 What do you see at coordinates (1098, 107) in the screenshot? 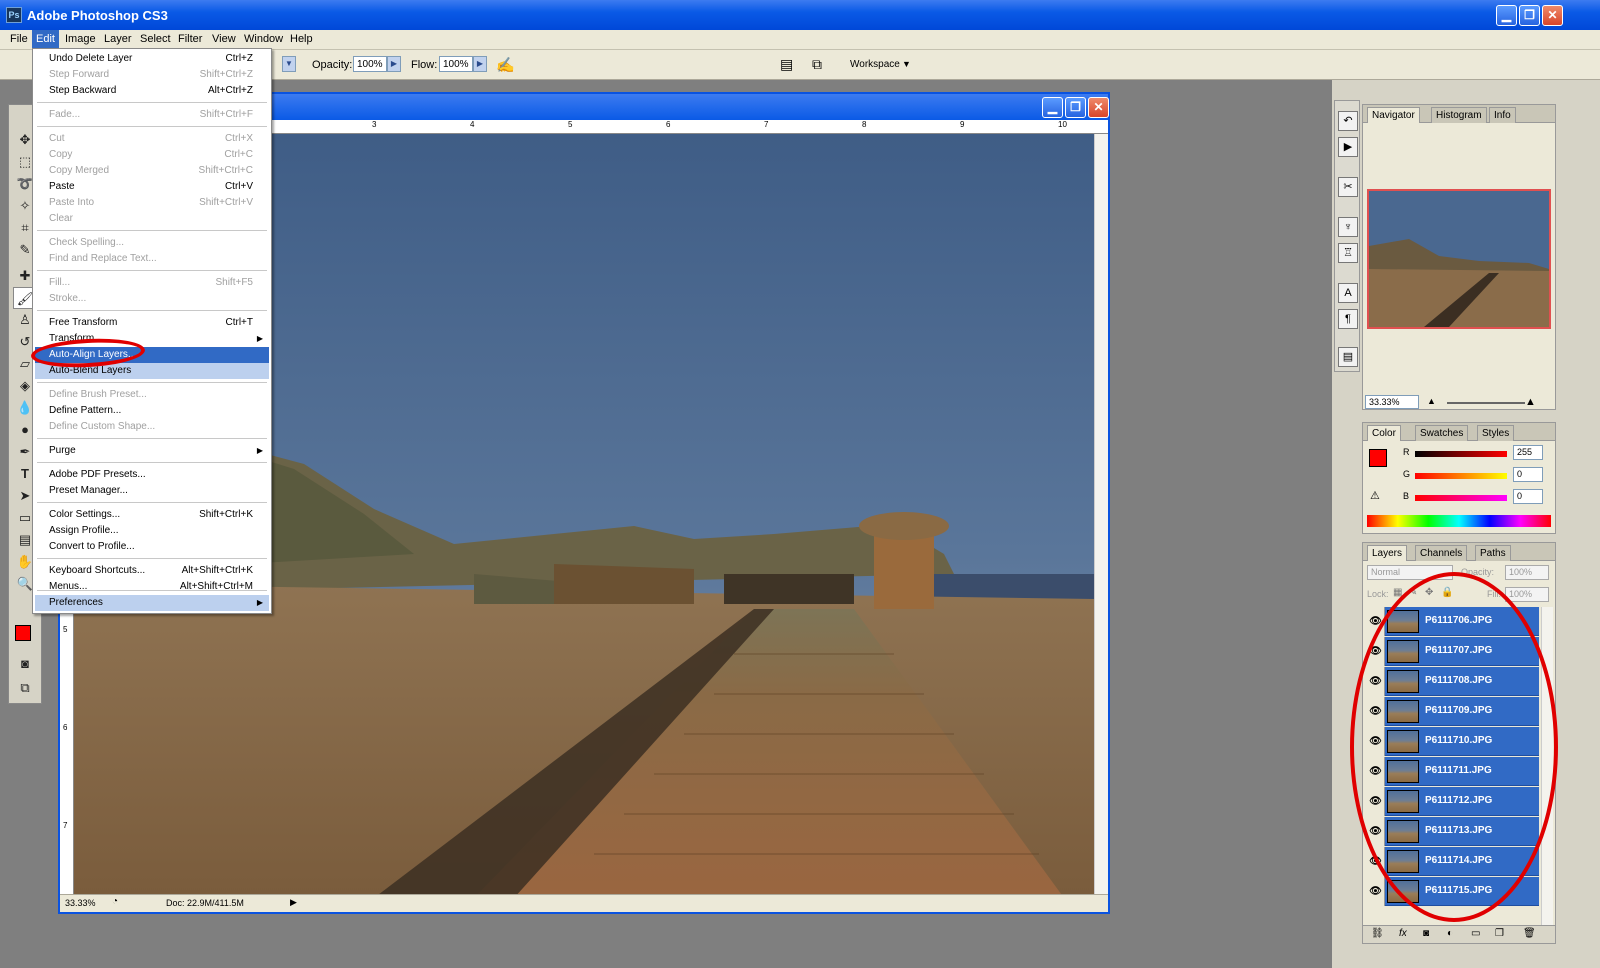
I see `doc-close-button: ✕` at bounding box center [1098, 107].